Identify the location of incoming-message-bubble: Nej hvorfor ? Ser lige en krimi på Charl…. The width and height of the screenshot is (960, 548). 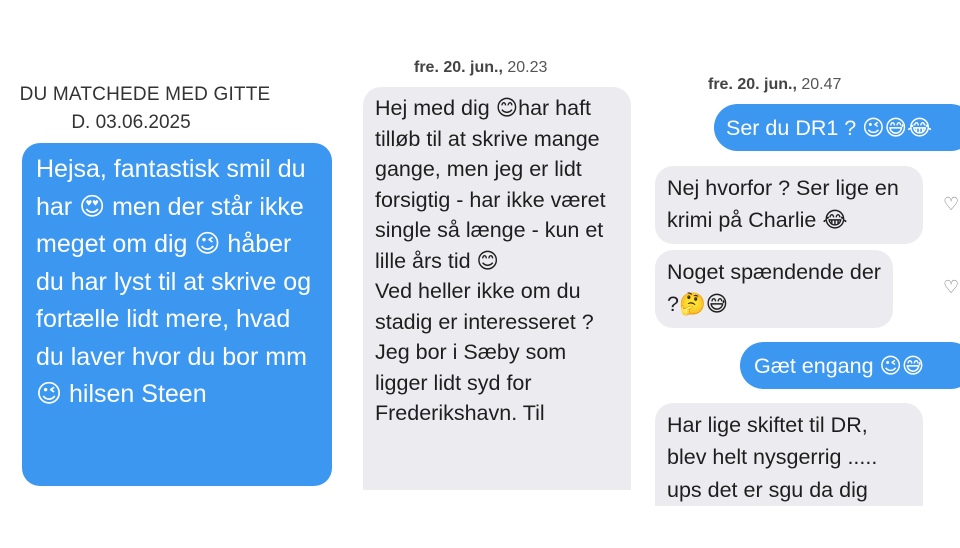
(789, 205).